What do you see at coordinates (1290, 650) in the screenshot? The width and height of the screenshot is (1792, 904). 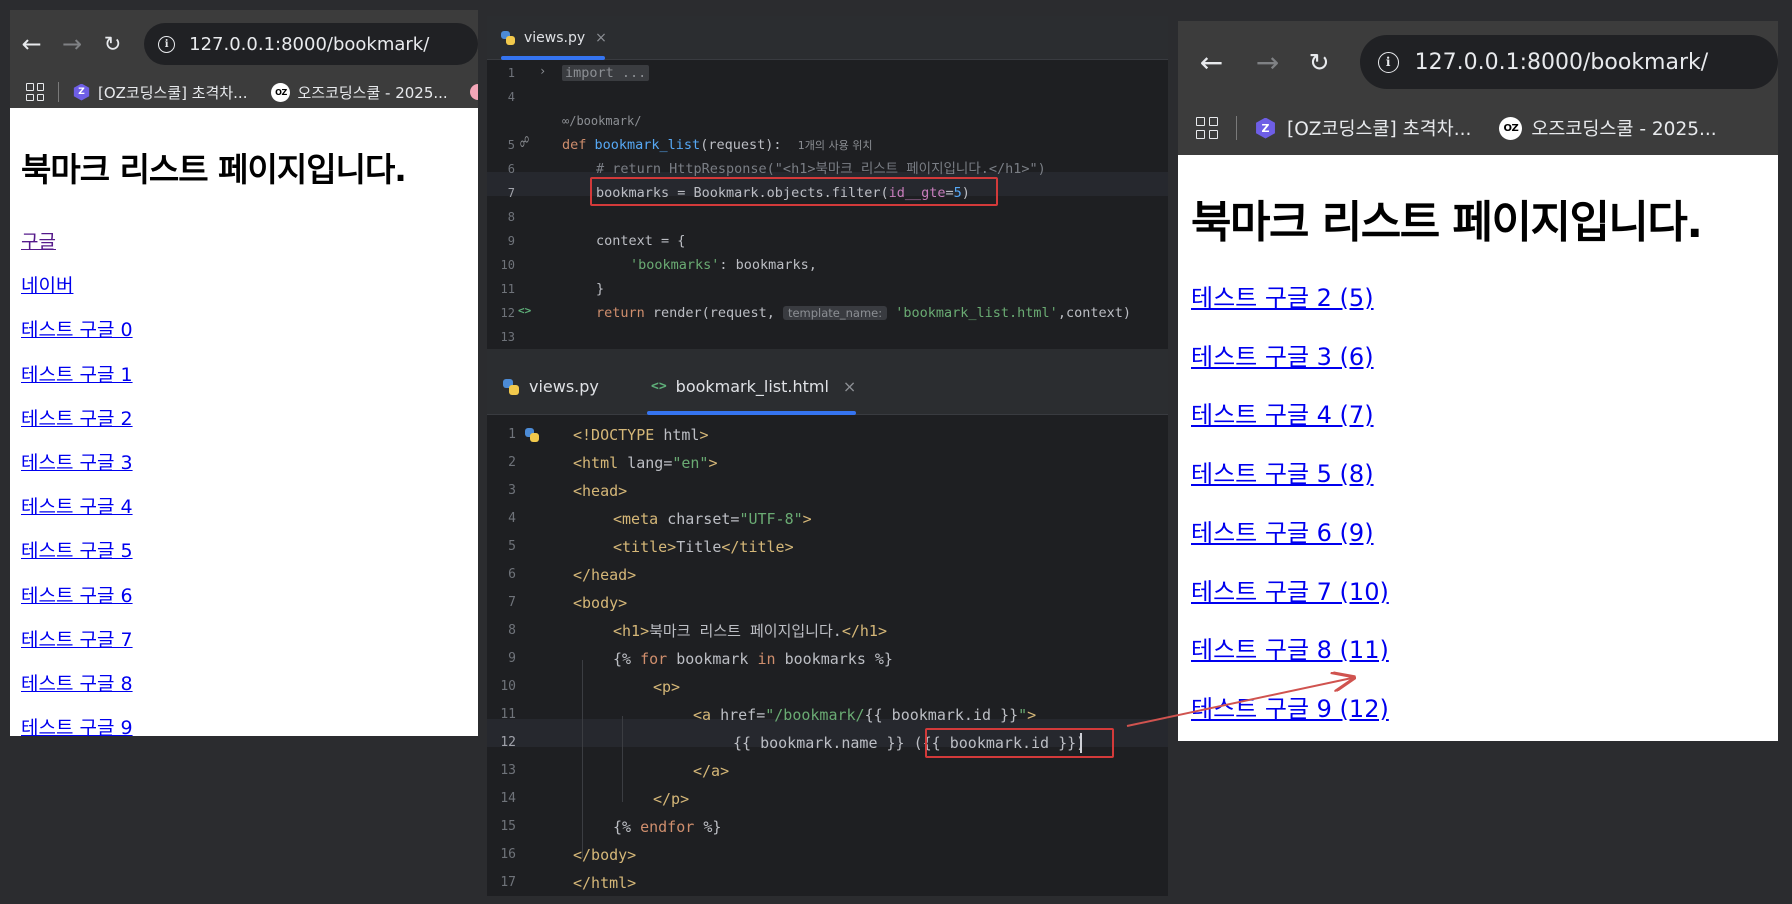 I see `bookmark-link: 테스트 구글 8 (11)` at bounding box center [1290, 650].